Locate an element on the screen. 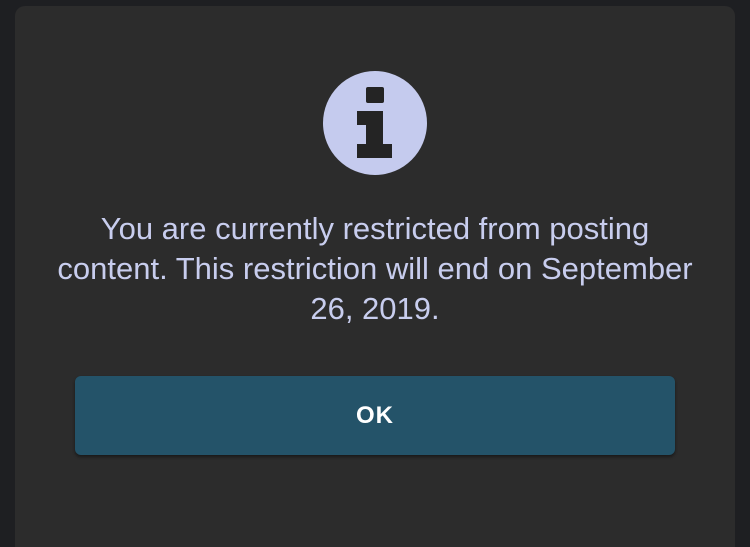  ok-button: OK is located at coordinates (375, 415).